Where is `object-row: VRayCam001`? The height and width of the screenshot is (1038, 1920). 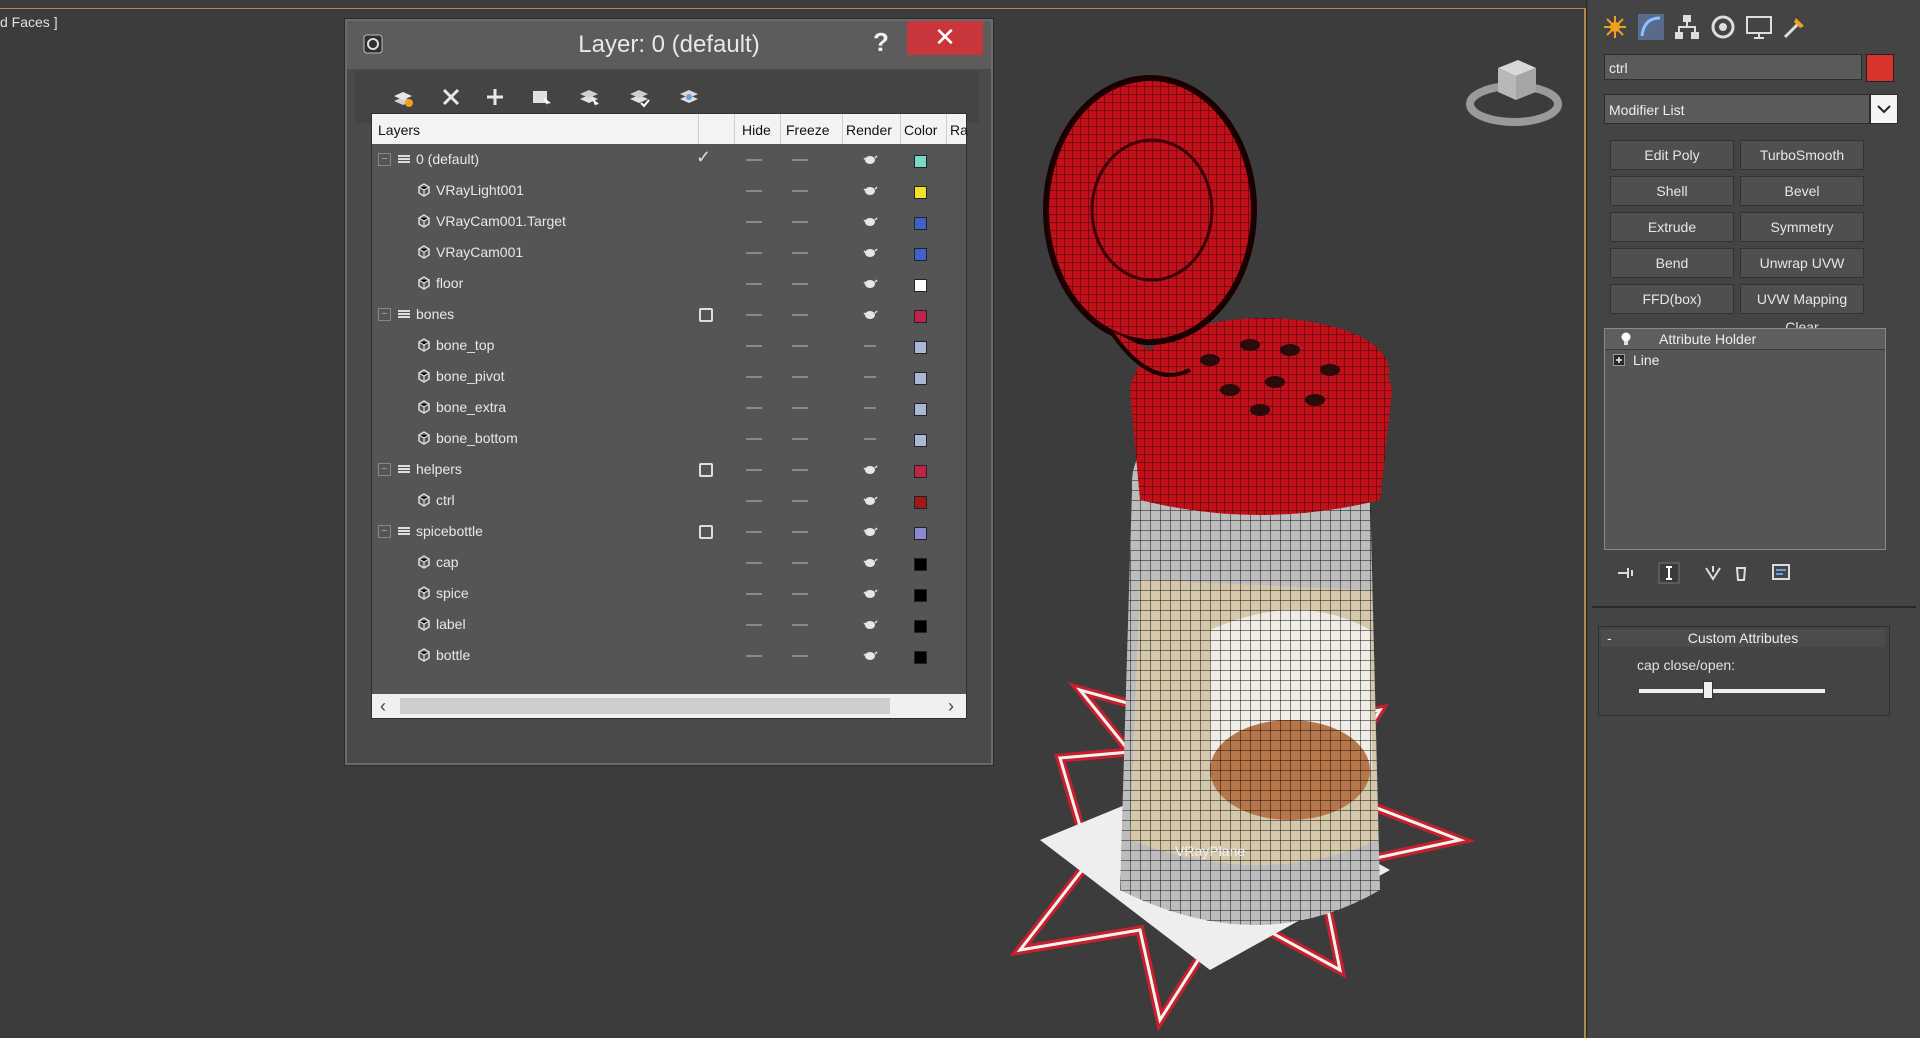
object-row: VRayCam001 is located at coordinates (669, 253).